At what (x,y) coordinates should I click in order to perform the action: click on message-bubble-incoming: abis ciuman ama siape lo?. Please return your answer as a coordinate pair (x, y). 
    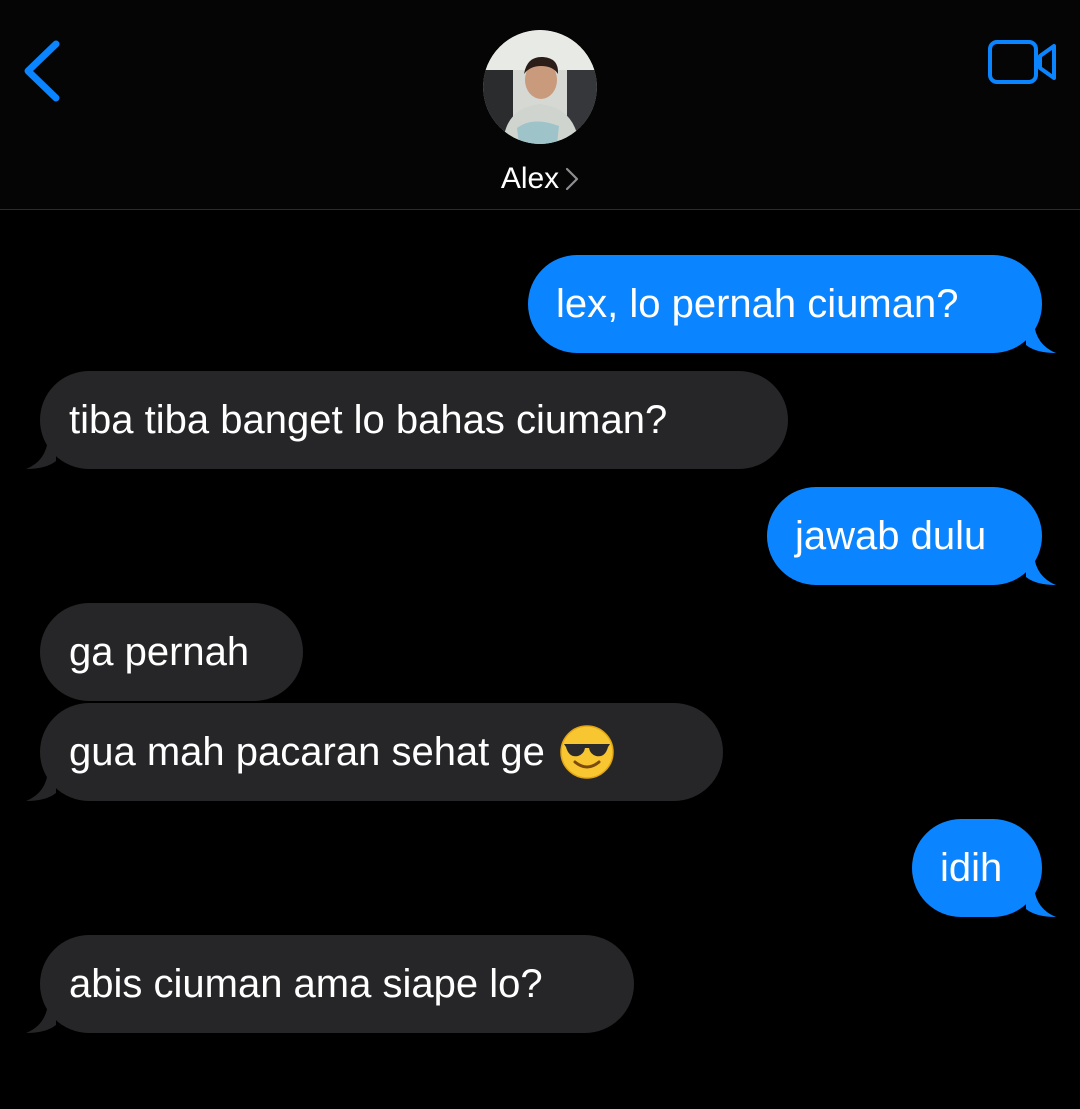
    Looking at the image, I should click on (330, 984).